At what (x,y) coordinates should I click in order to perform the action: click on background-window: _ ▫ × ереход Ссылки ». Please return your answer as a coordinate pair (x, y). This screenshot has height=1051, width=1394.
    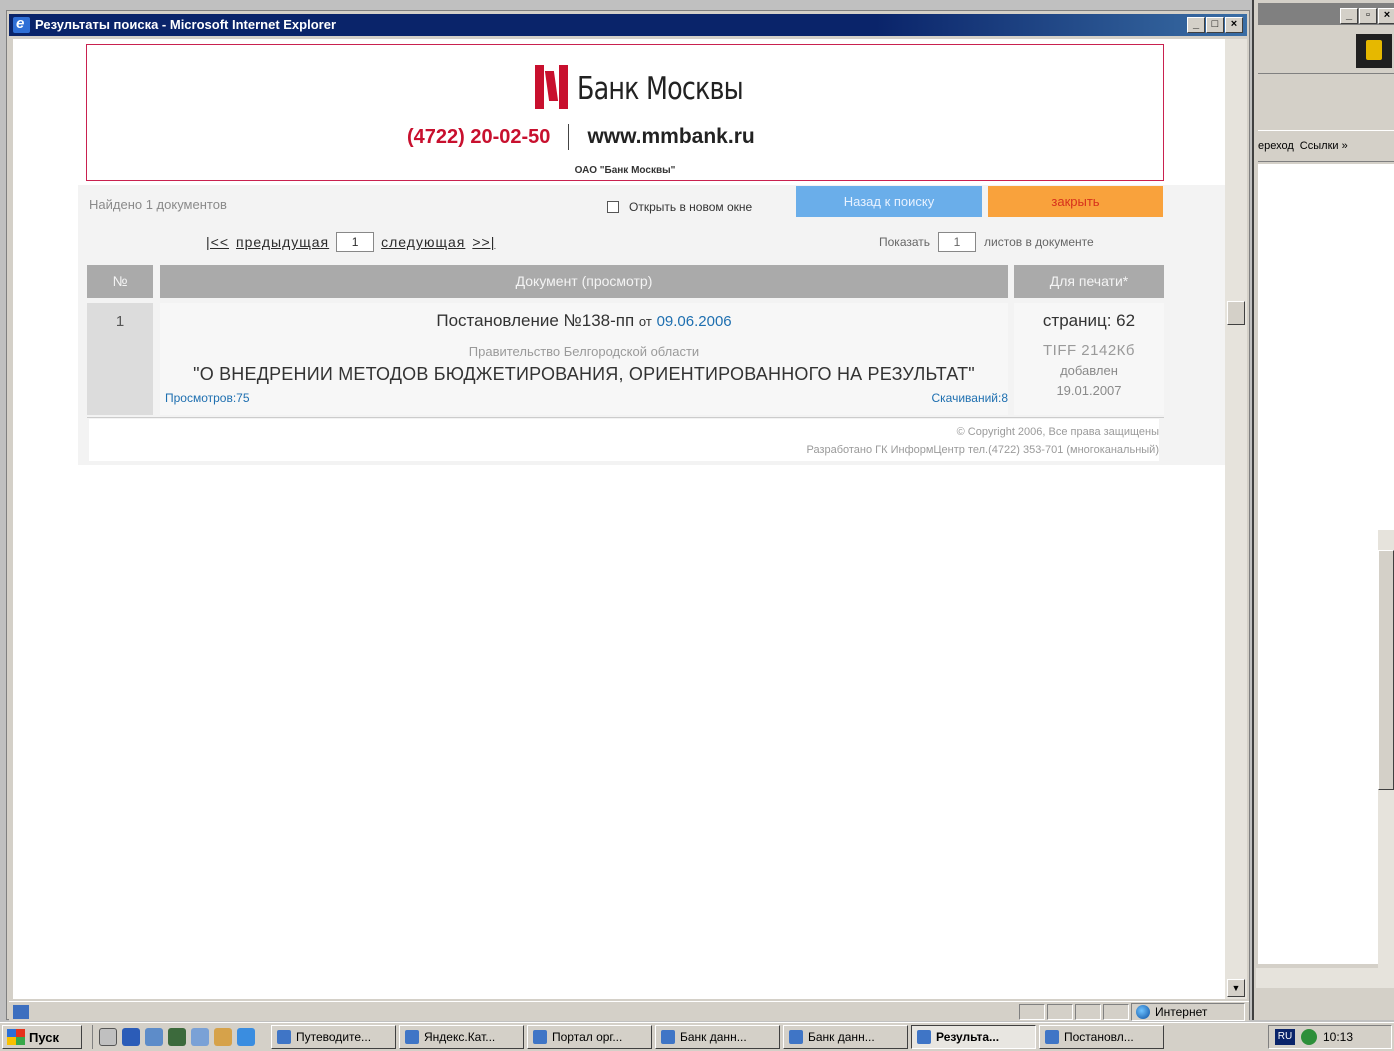
    Looking at the image, I should click on (1323, 510).